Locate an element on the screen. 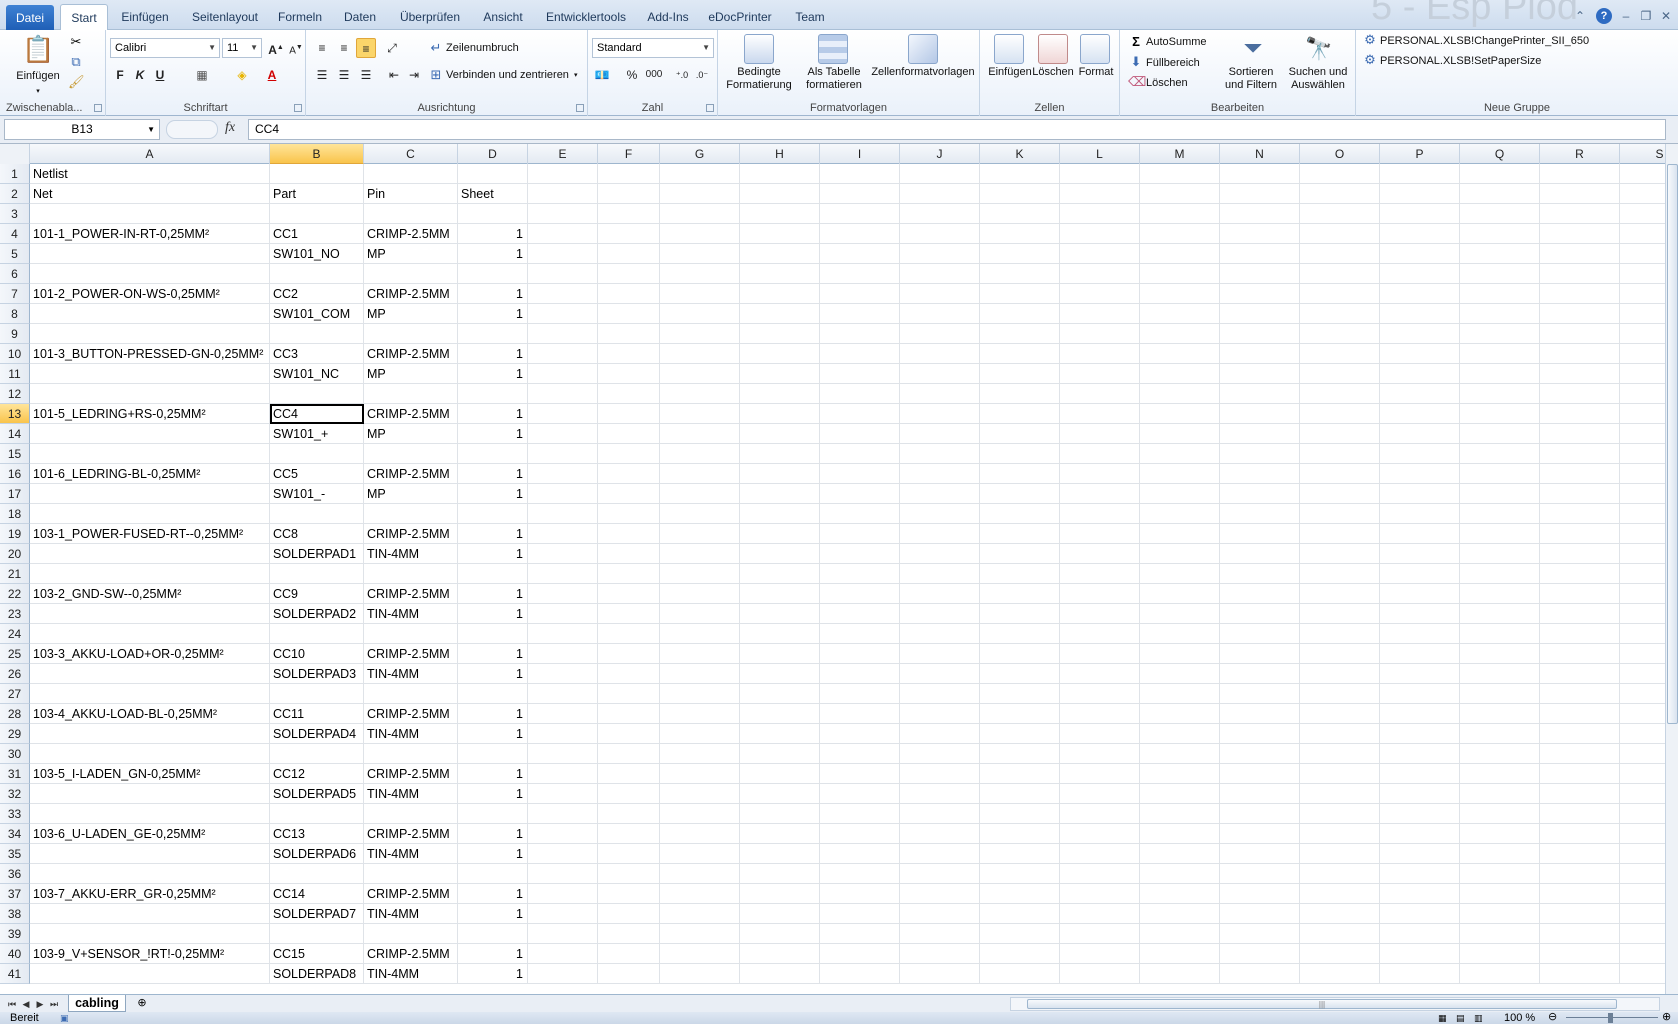  wrap-text-button: Zeilenumbruch is located at coordinates (482, 48).